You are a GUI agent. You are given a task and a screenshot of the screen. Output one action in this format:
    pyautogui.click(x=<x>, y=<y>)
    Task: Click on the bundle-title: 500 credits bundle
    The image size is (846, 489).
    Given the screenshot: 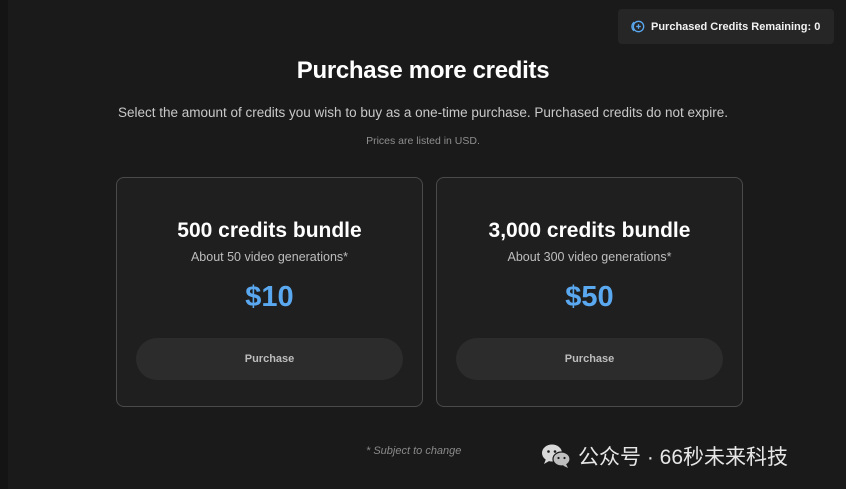 What is the action you would take?
    pyautogui.click(x=269, y=230)
    